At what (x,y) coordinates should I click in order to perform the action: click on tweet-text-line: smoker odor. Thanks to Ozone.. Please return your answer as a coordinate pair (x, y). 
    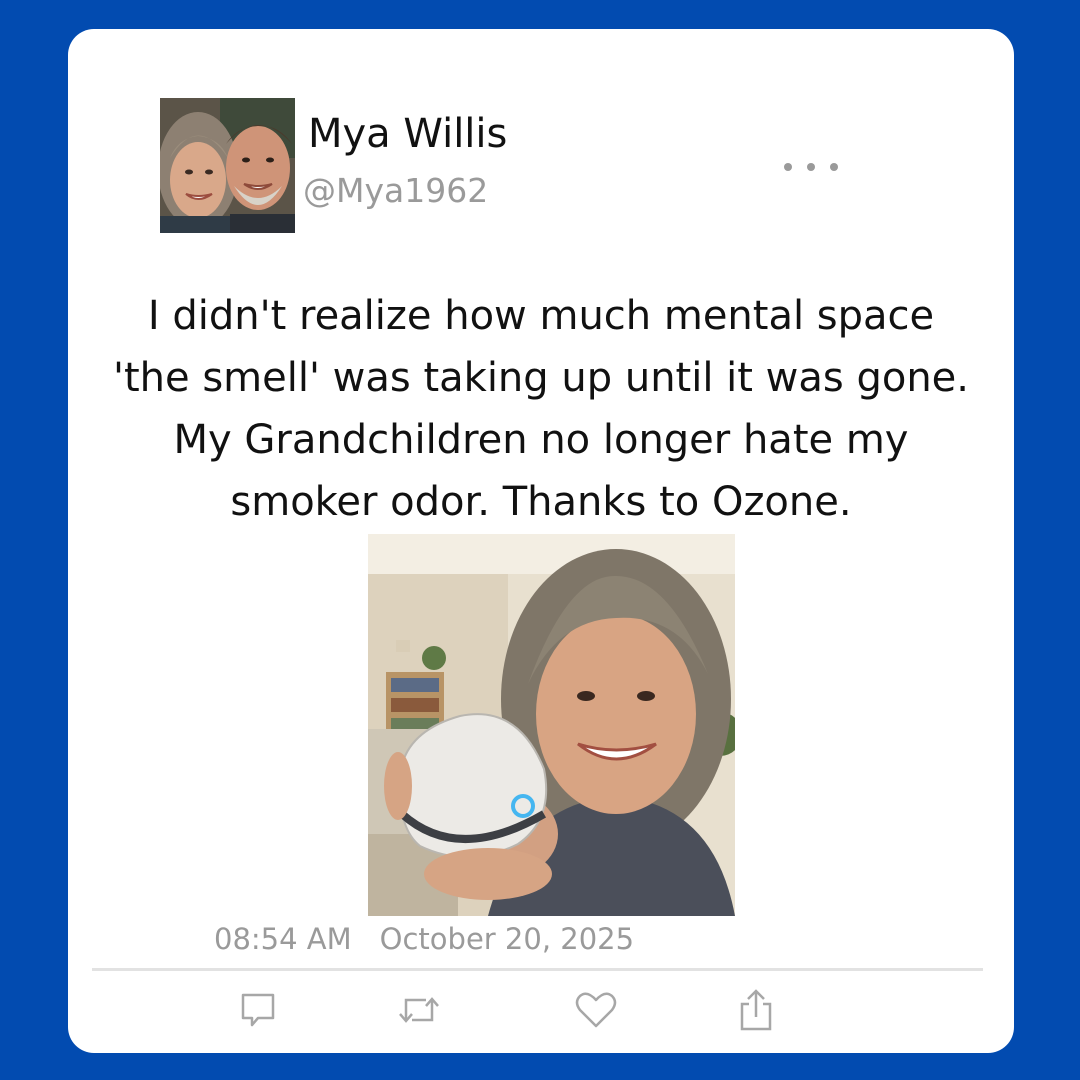
    Looking at the image, I should click on (541, 502).